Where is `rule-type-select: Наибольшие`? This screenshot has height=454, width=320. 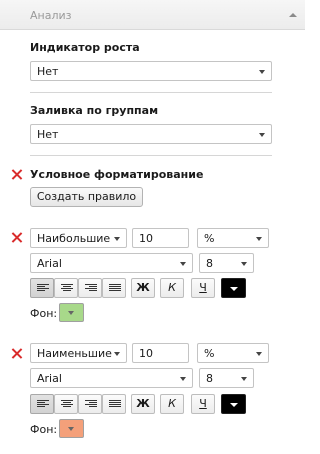
rule-type-select: Наибольшие is located at coordinates (78, 238).